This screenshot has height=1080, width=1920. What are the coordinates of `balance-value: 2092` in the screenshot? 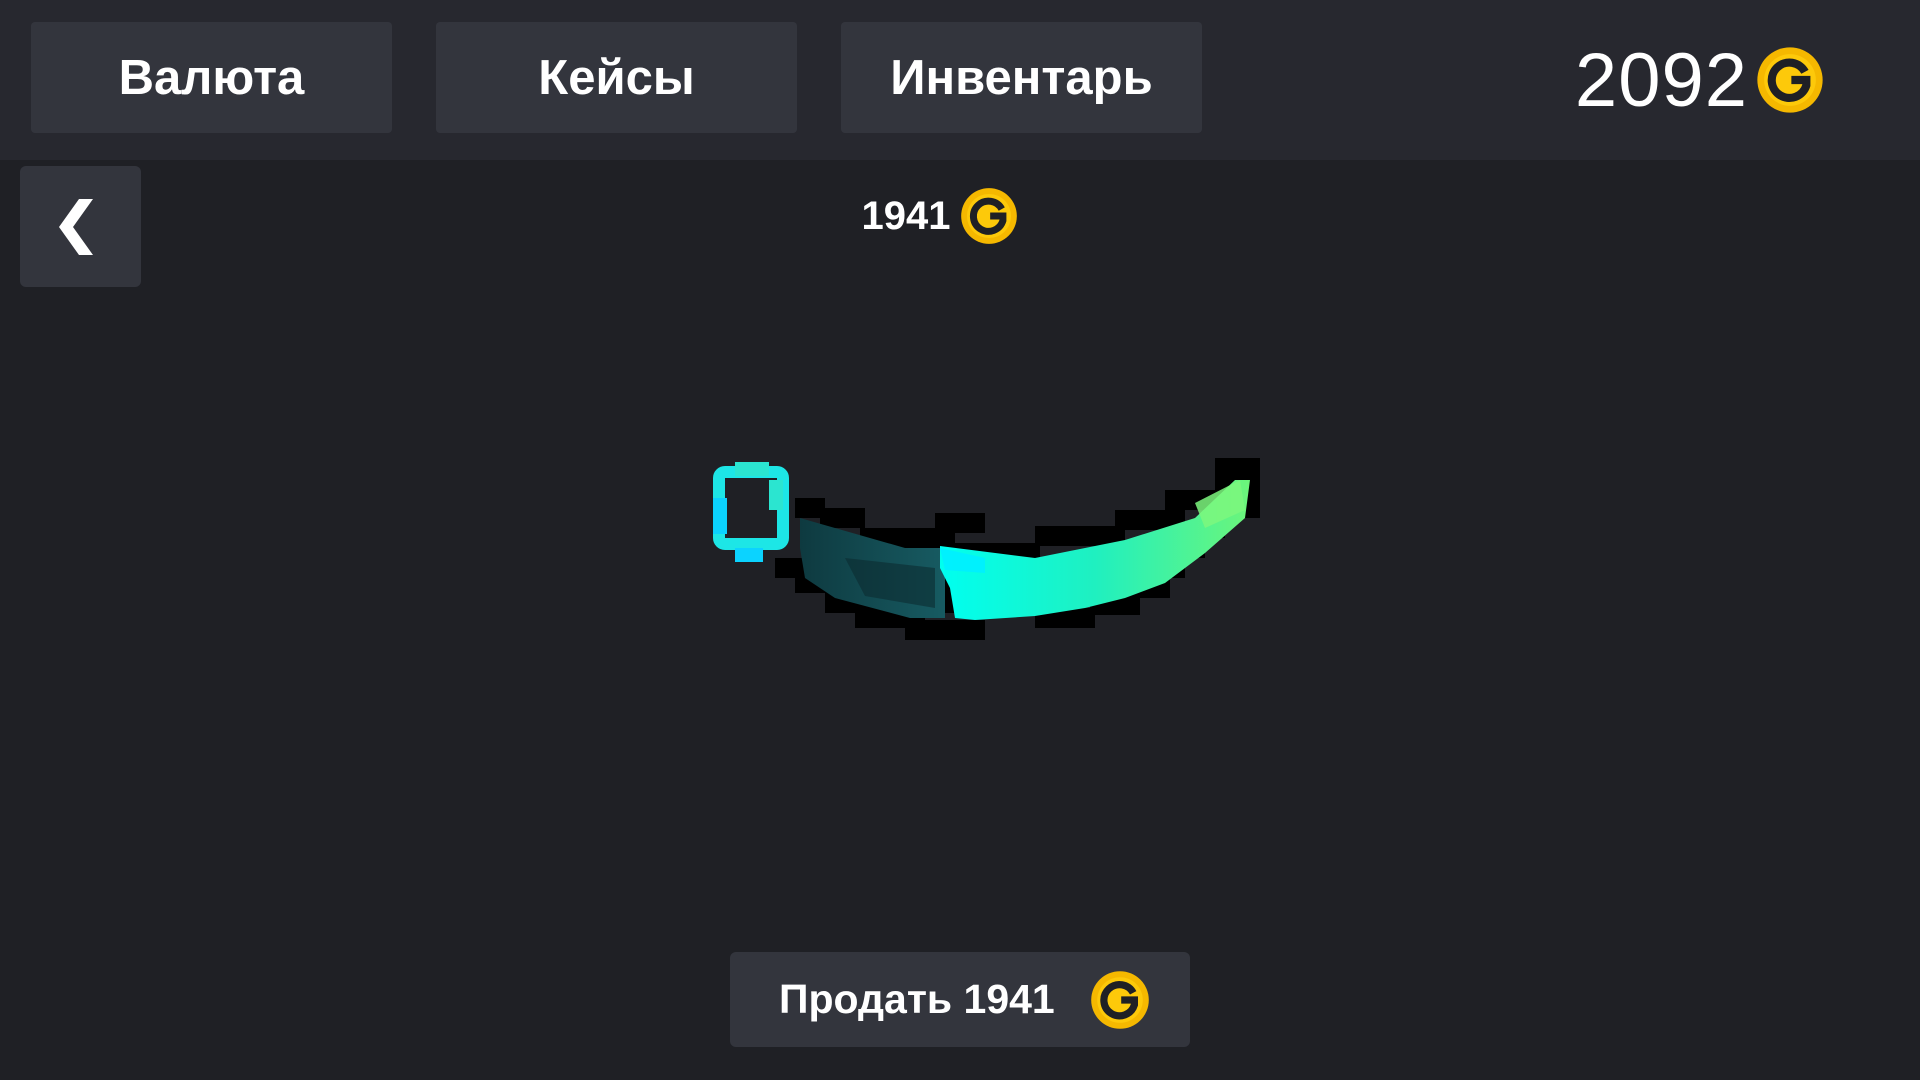 It's located at (1661, 80).